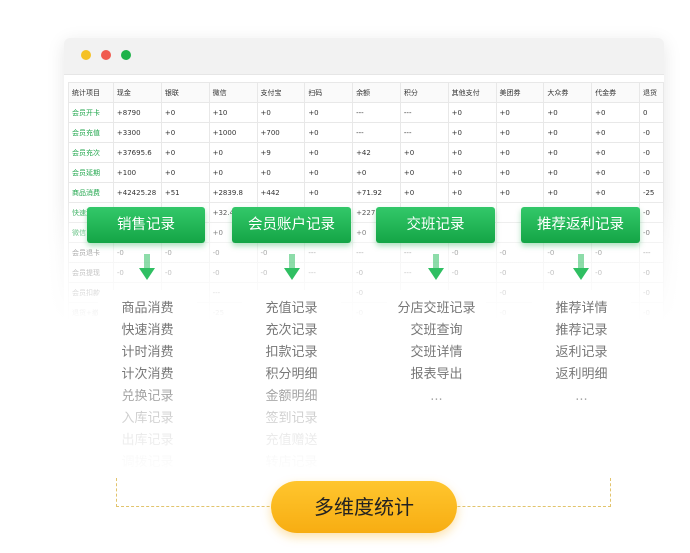 This screenshot has height=553, width=690. What do you see at coordinates (233, 92) in the screenshot?
I see `column-header: 微信` at bounding box center [233, 92].